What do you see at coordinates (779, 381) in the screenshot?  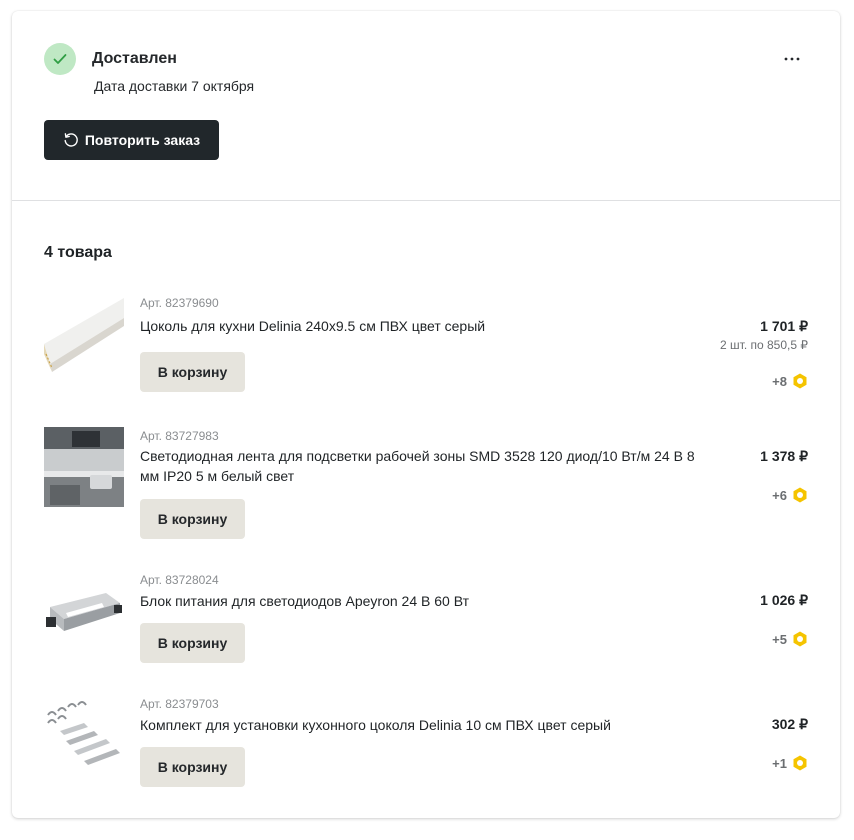 I see `bonus-value: +8` at bounding box center [779, 381].